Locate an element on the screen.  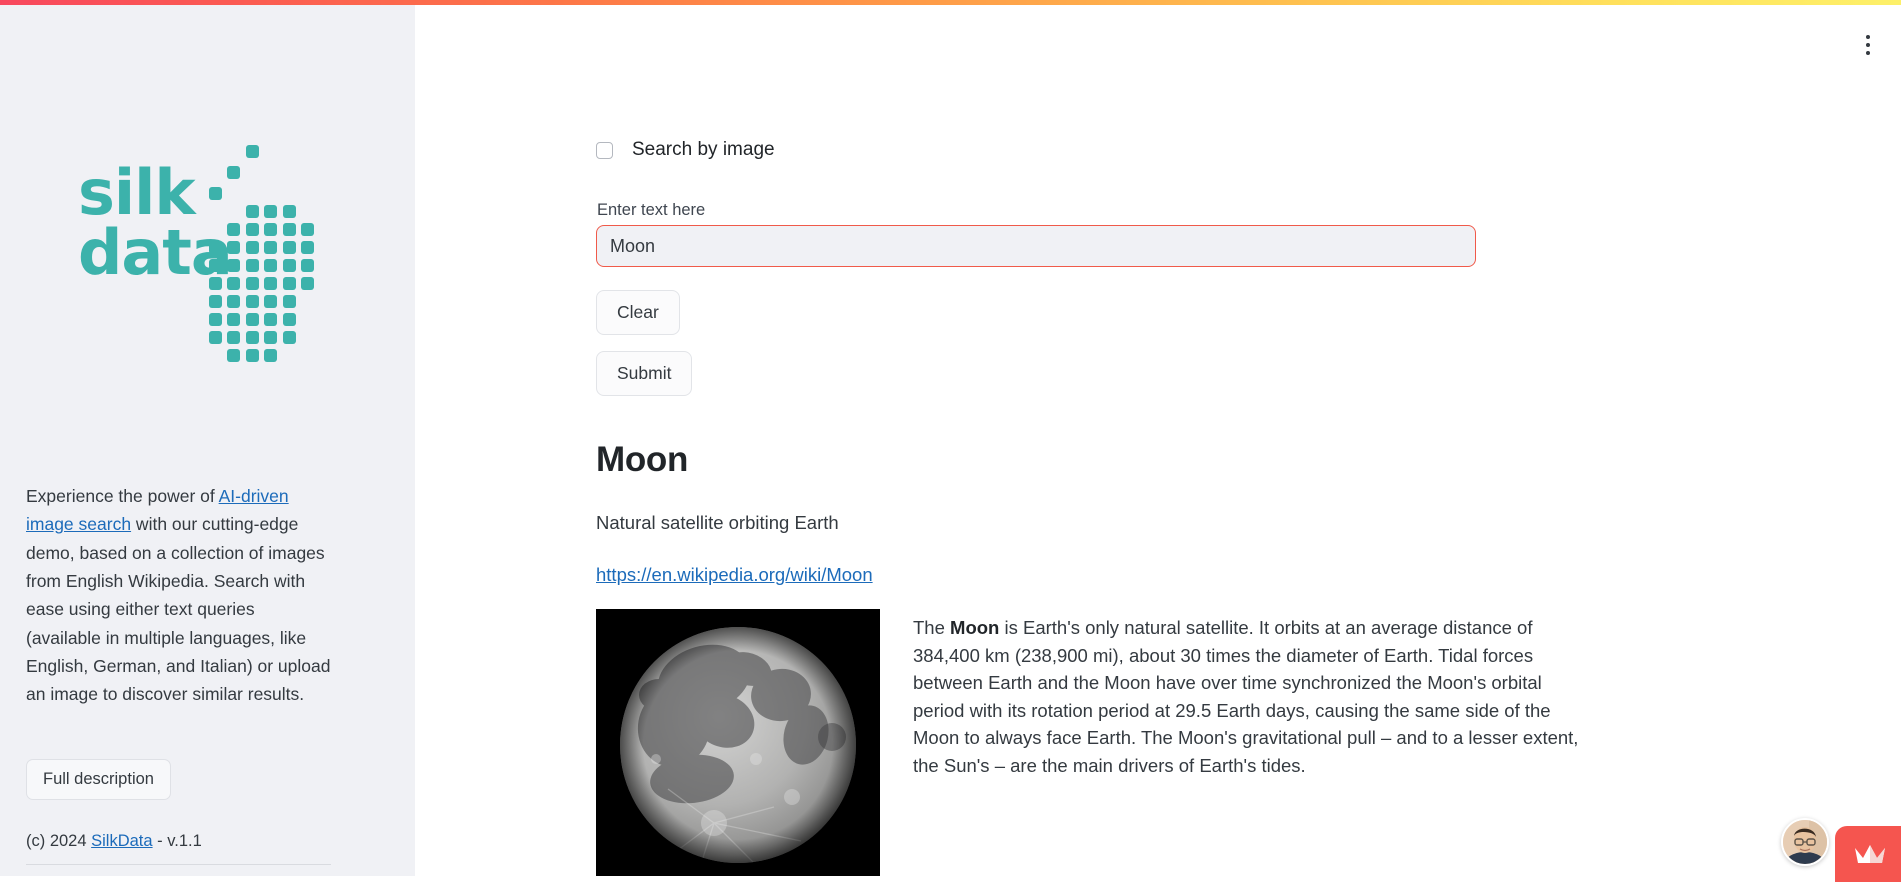
search-by-image-row: Search by image is located at coordinates (685, 150).